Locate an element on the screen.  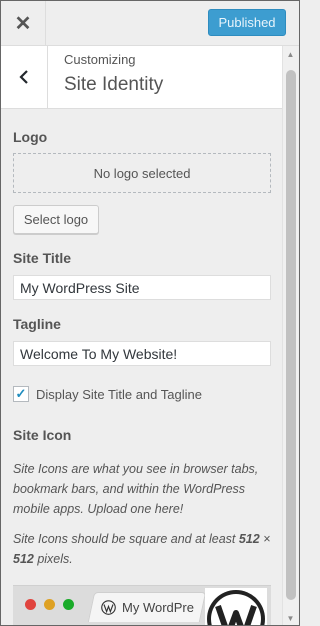
scrollbar: ▲ ▼ is located at coordinates (290, 335).